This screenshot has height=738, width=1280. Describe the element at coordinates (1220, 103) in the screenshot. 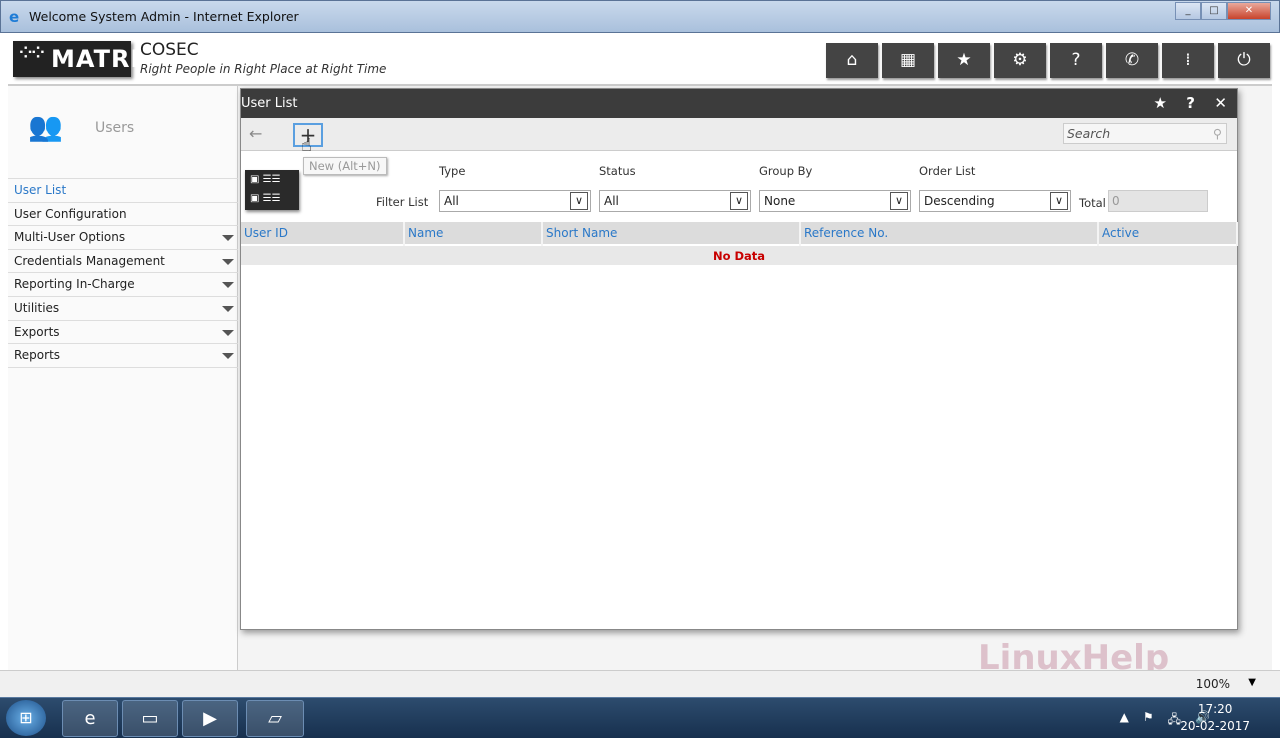

I see `dialog-close-icon: ✕` at that location.